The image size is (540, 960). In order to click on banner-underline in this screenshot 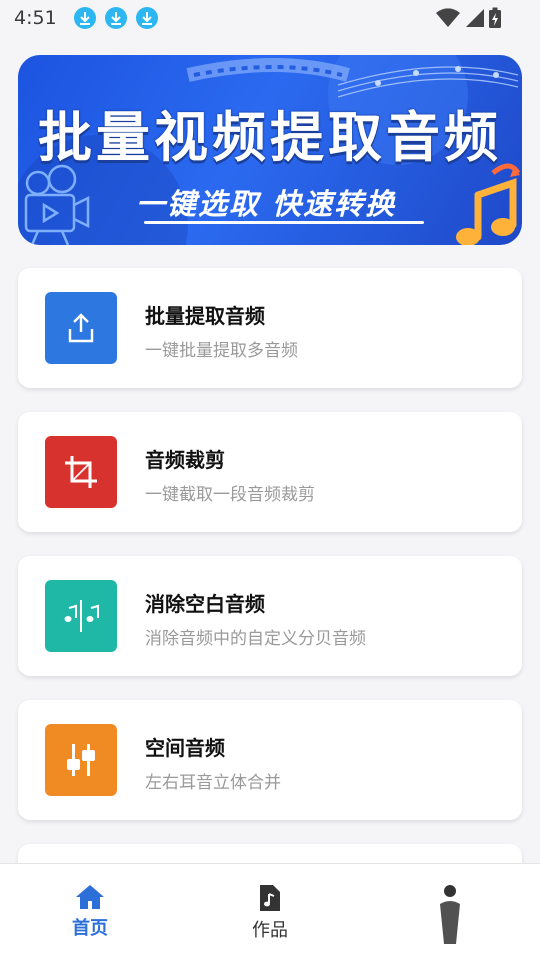, I will do `click(284, 222)`.